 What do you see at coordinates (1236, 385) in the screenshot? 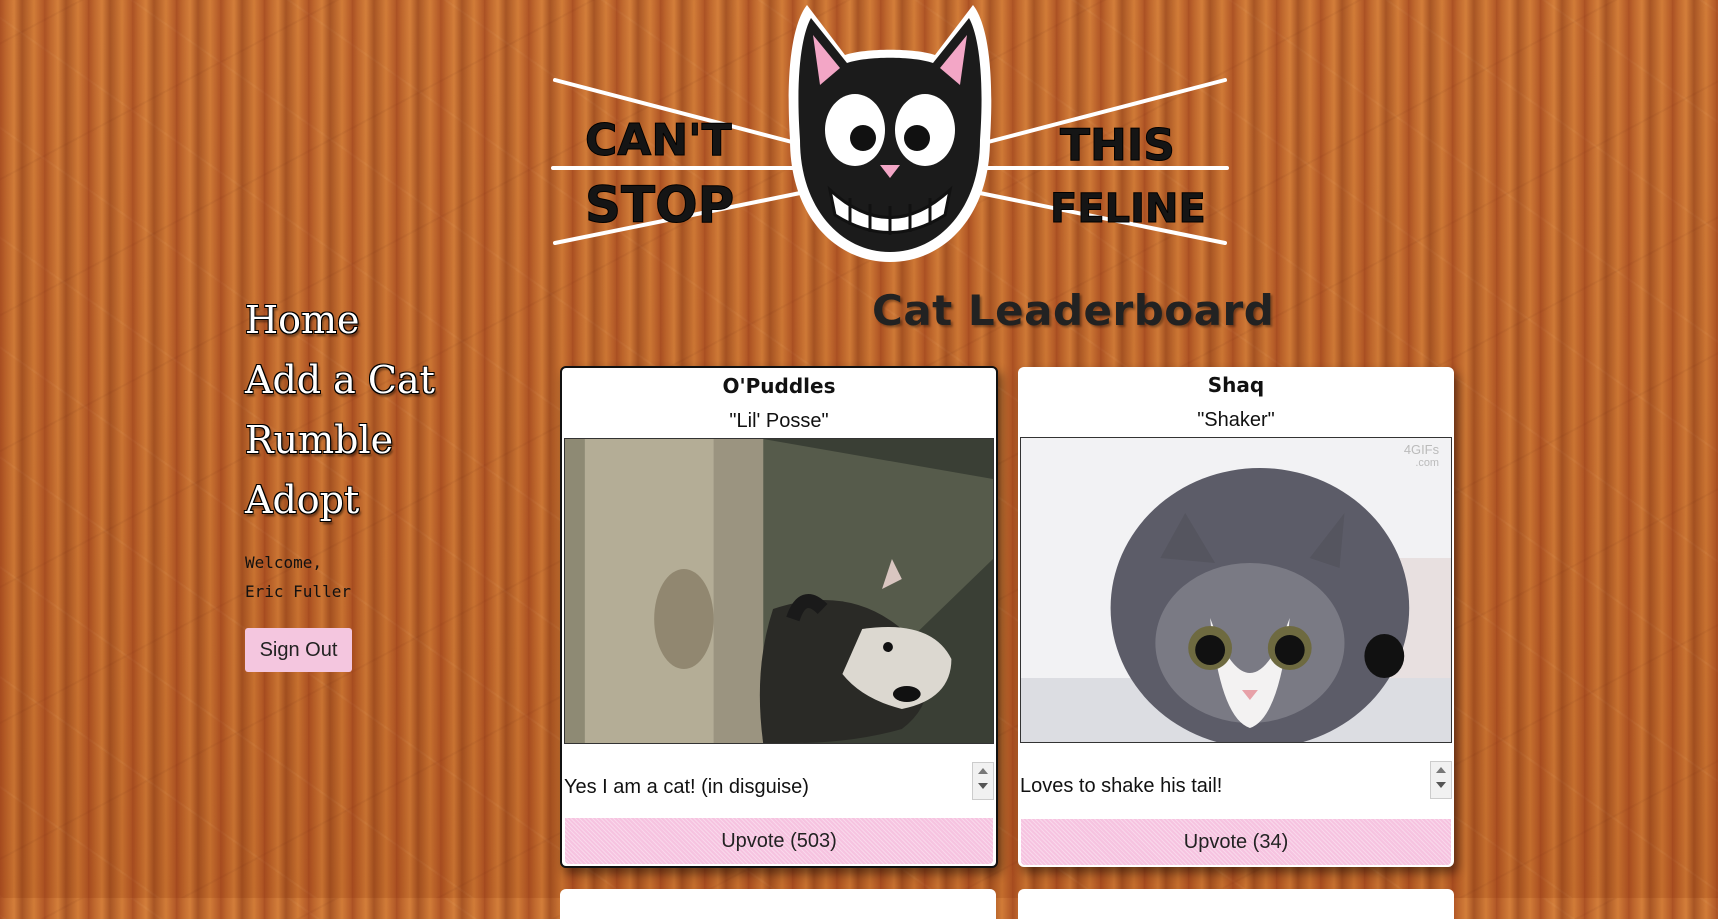
I see `cat-name: Shaq` at bounding box center [1236, 385].